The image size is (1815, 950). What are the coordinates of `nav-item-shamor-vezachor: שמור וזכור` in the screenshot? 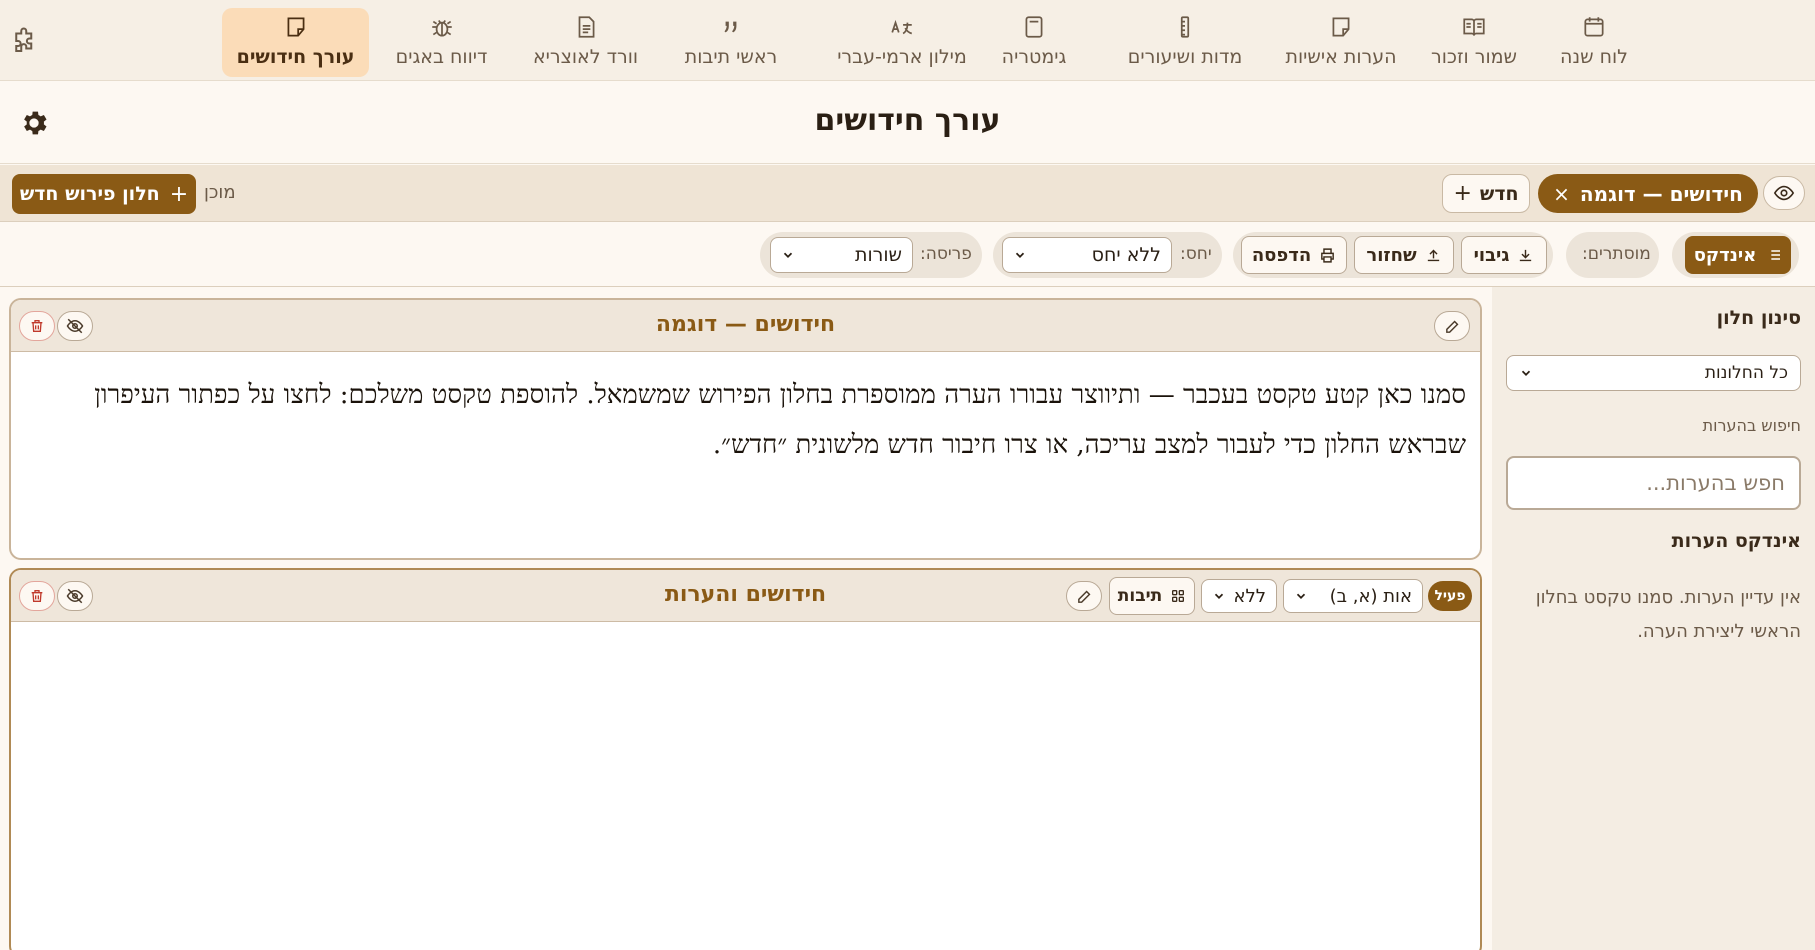 It's located at (1474, 42).